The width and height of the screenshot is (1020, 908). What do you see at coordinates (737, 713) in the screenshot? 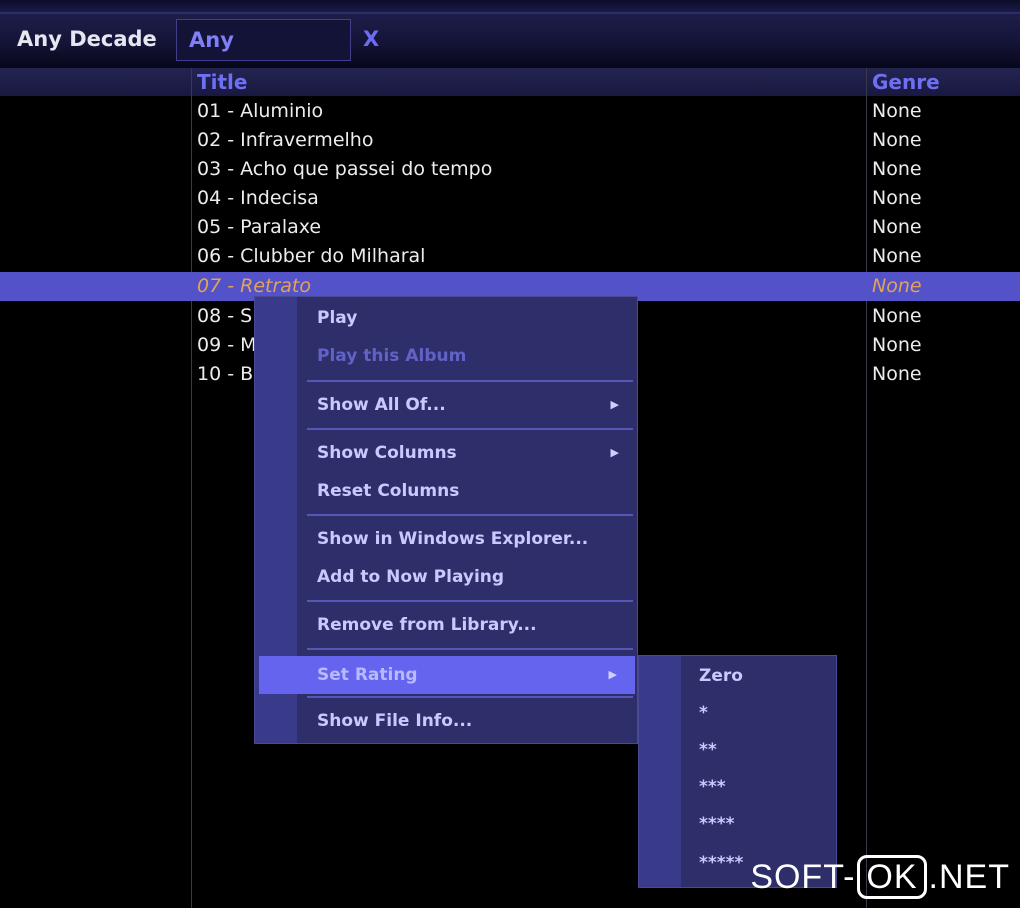
I see `rating-1-star: *` at bounding box center [737, 713].